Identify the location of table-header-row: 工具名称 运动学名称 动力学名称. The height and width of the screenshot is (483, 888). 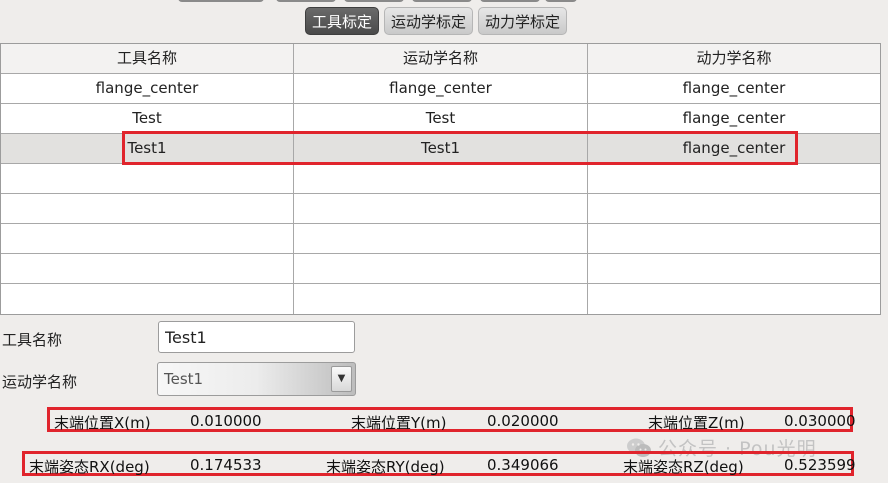
(440, 59).